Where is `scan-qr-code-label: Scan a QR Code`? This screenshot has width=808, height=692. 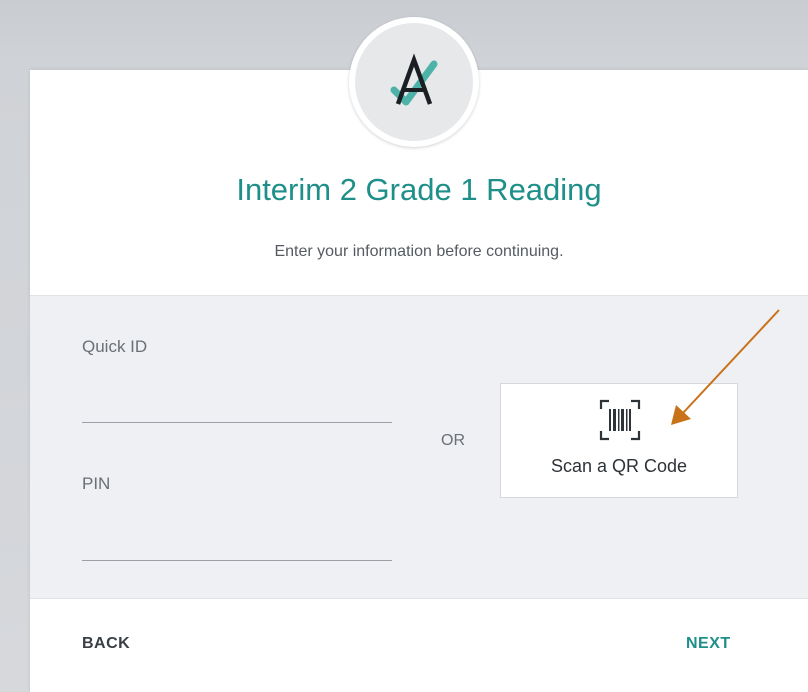 scan-qr-code-label: Scan a QR Code is located at coordinates (619, 466).